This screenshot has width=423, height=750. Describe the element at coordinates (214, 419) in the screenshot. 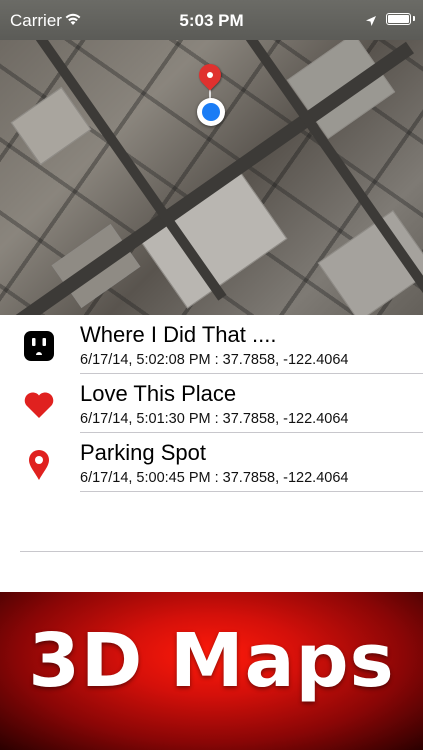

I see `place-details: 6/17/14, 5:01:30 PM : 37.7858, -122.4064` at that location.